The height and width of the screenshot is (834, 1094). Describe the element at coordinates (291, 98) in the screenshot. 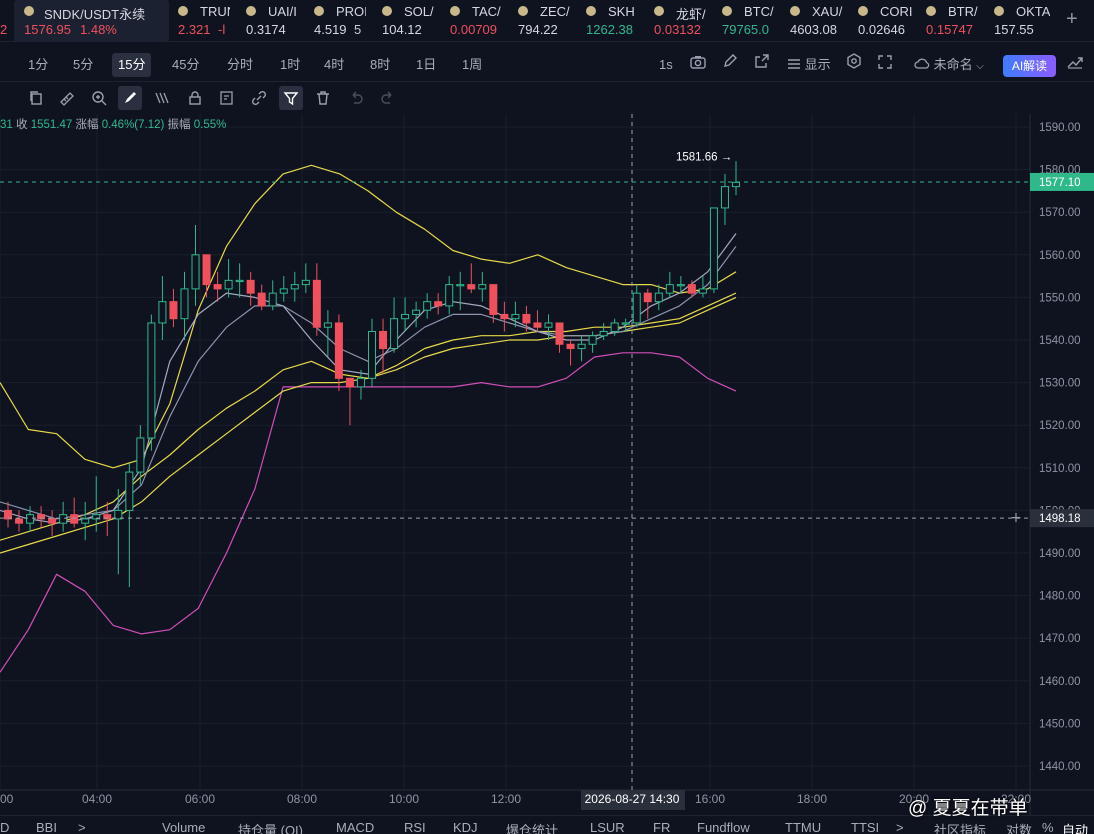

I see `filter-icon` at that location.